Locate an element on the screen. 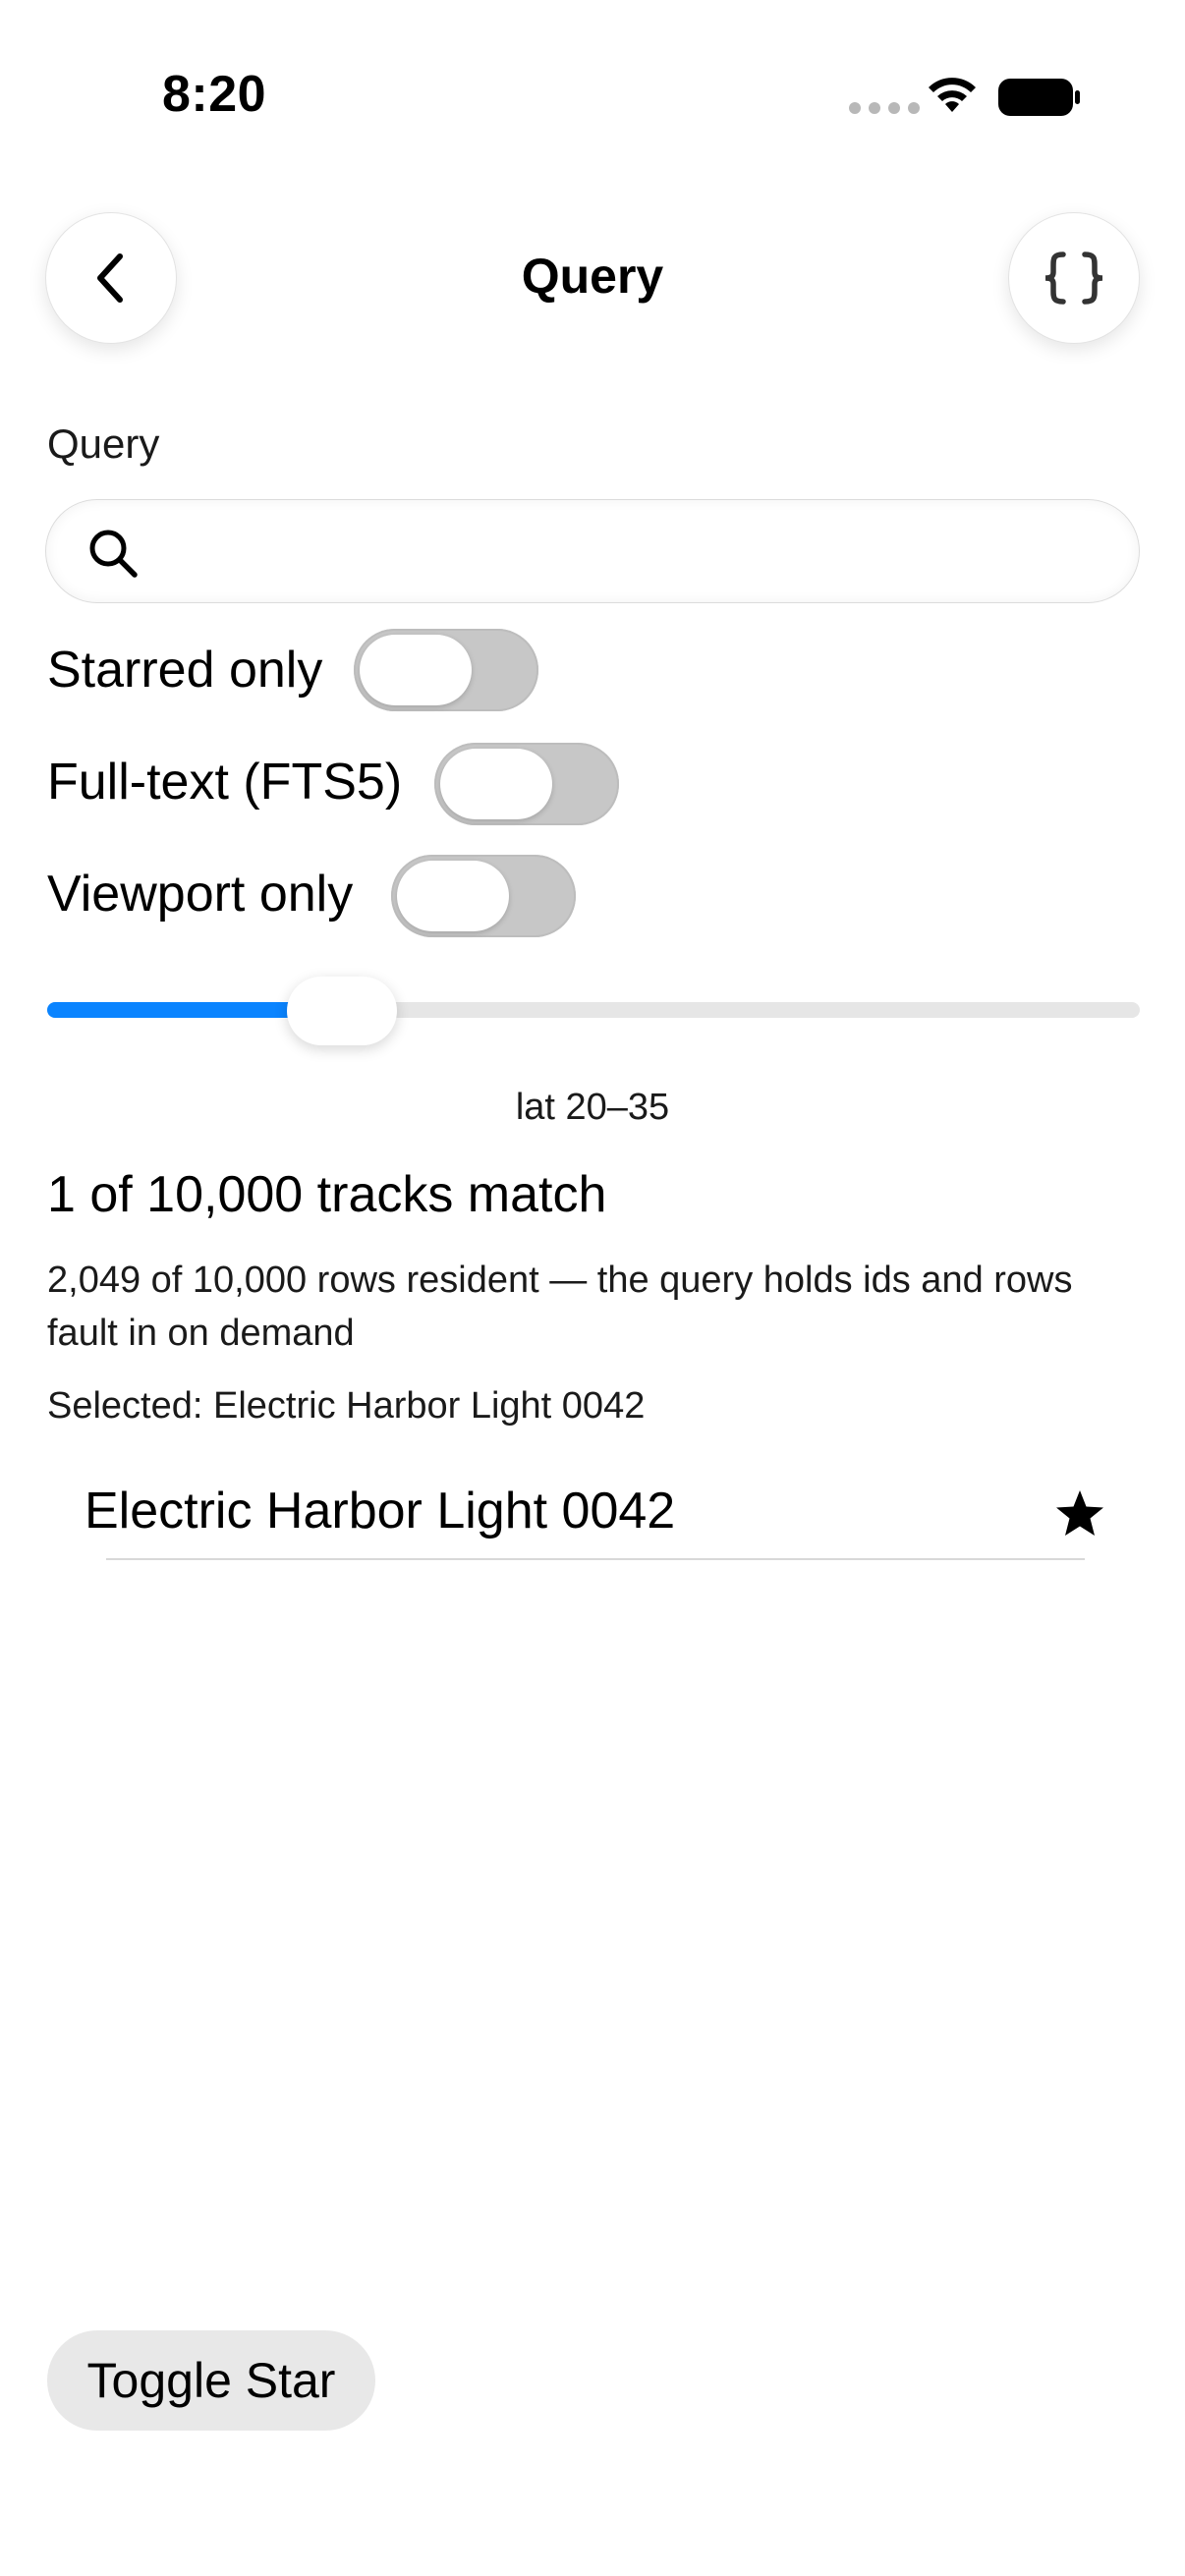 The height and width of the screenshot is (2576, 1185). selected-track-label: Selected: Electric Harbor Light 0042 is located at coordinates (347, 1406).